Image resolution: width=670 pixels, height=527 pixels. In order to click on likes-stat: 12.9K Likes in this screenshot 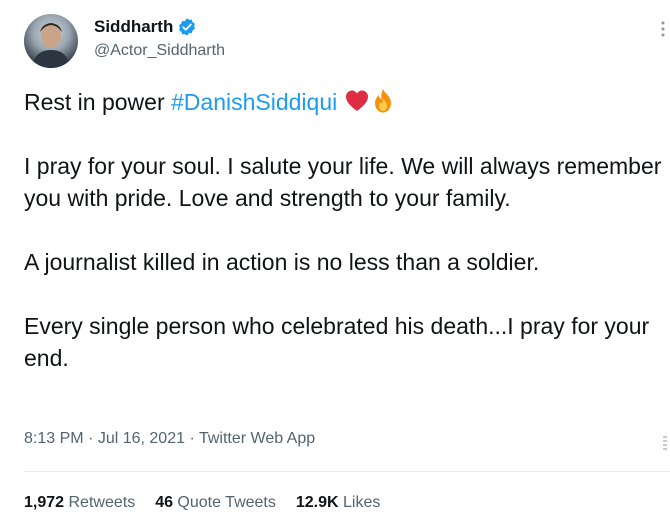, I will do `click(338, 503)`.